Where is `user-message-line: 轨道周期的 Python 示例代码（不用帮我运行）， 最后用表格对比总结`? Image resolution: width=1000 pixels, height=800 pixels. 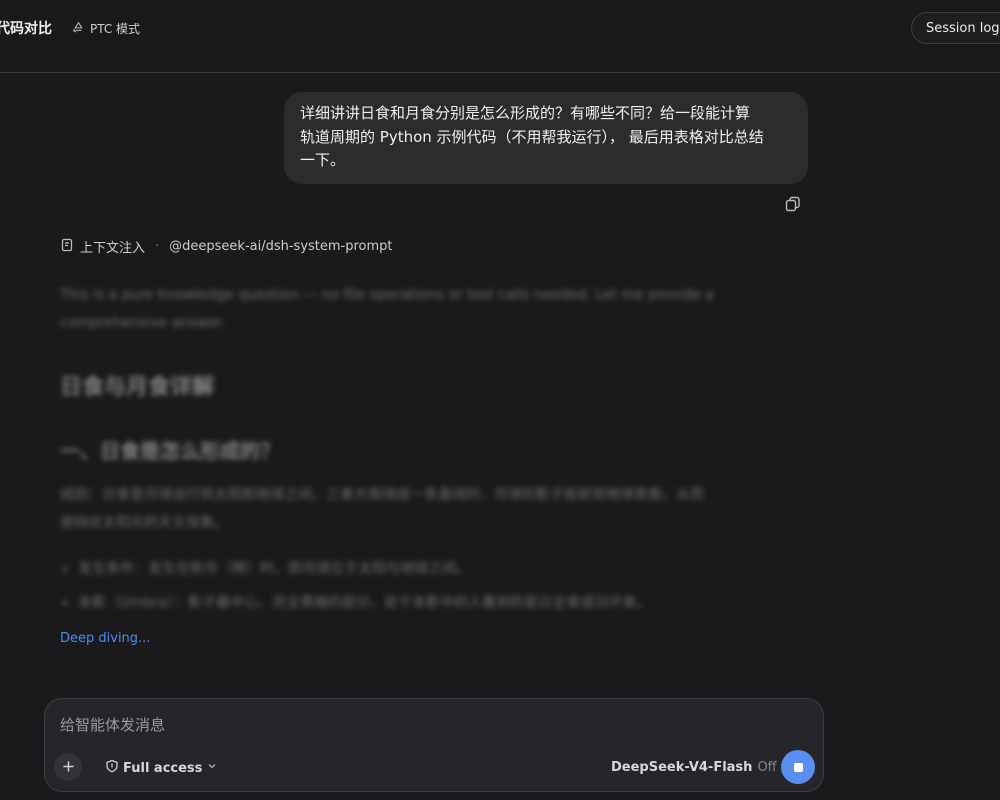
user-message-line: 轨道周期的 Python 示例代码（不用帮我运行）， 最后用表格对比总结 is located at coordinates (532, 136).